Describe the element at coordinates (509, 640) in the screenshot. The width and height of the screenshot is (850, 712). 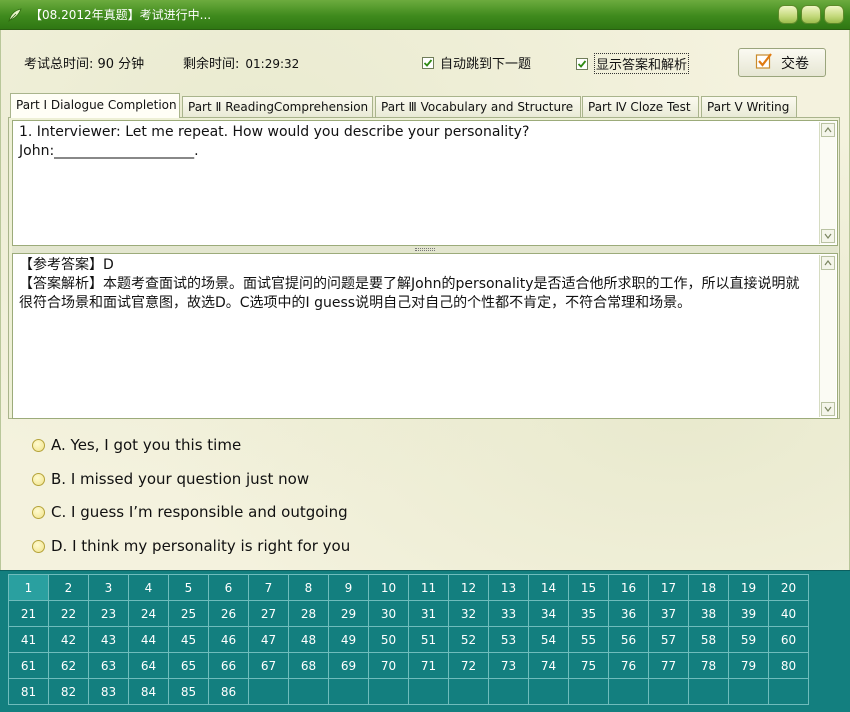
I see `question-number-cell: 53` at that location.